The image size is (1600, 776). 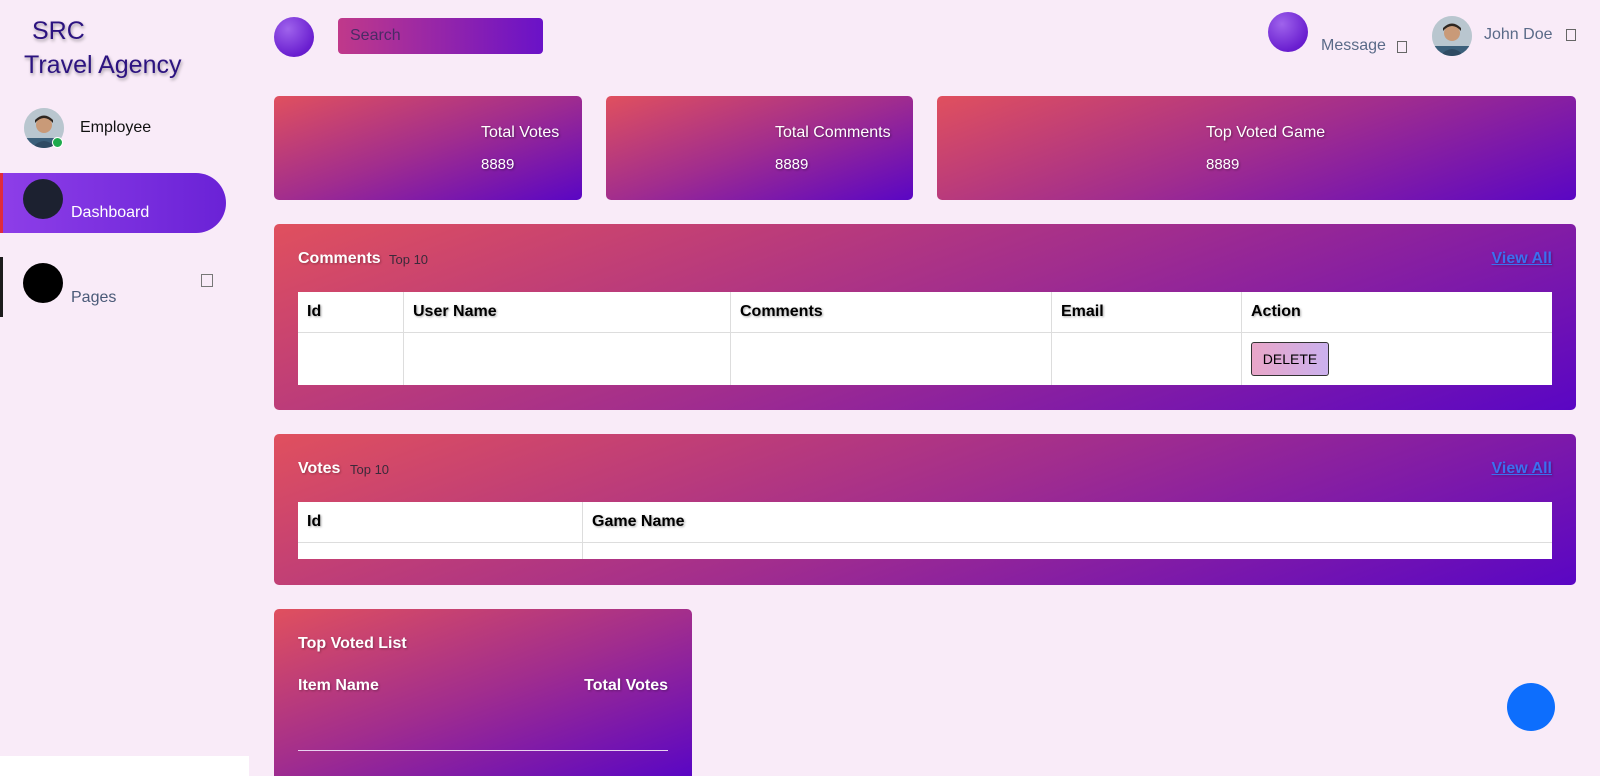 What do you see at coordinates (567, 312) in the screenshot?
I see `column-header: User Name` at bounding box center [567, 312].